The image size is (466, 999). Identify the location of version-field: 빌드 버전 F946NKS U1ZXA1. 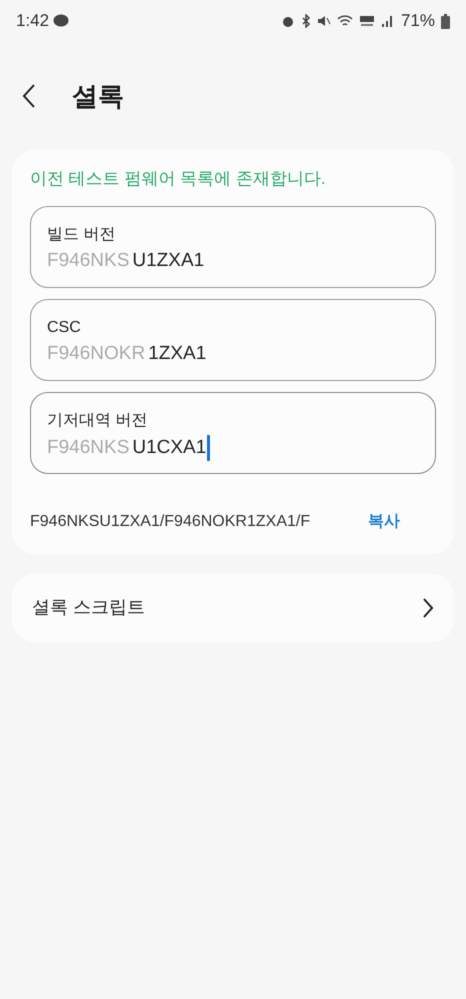
(233, 247).